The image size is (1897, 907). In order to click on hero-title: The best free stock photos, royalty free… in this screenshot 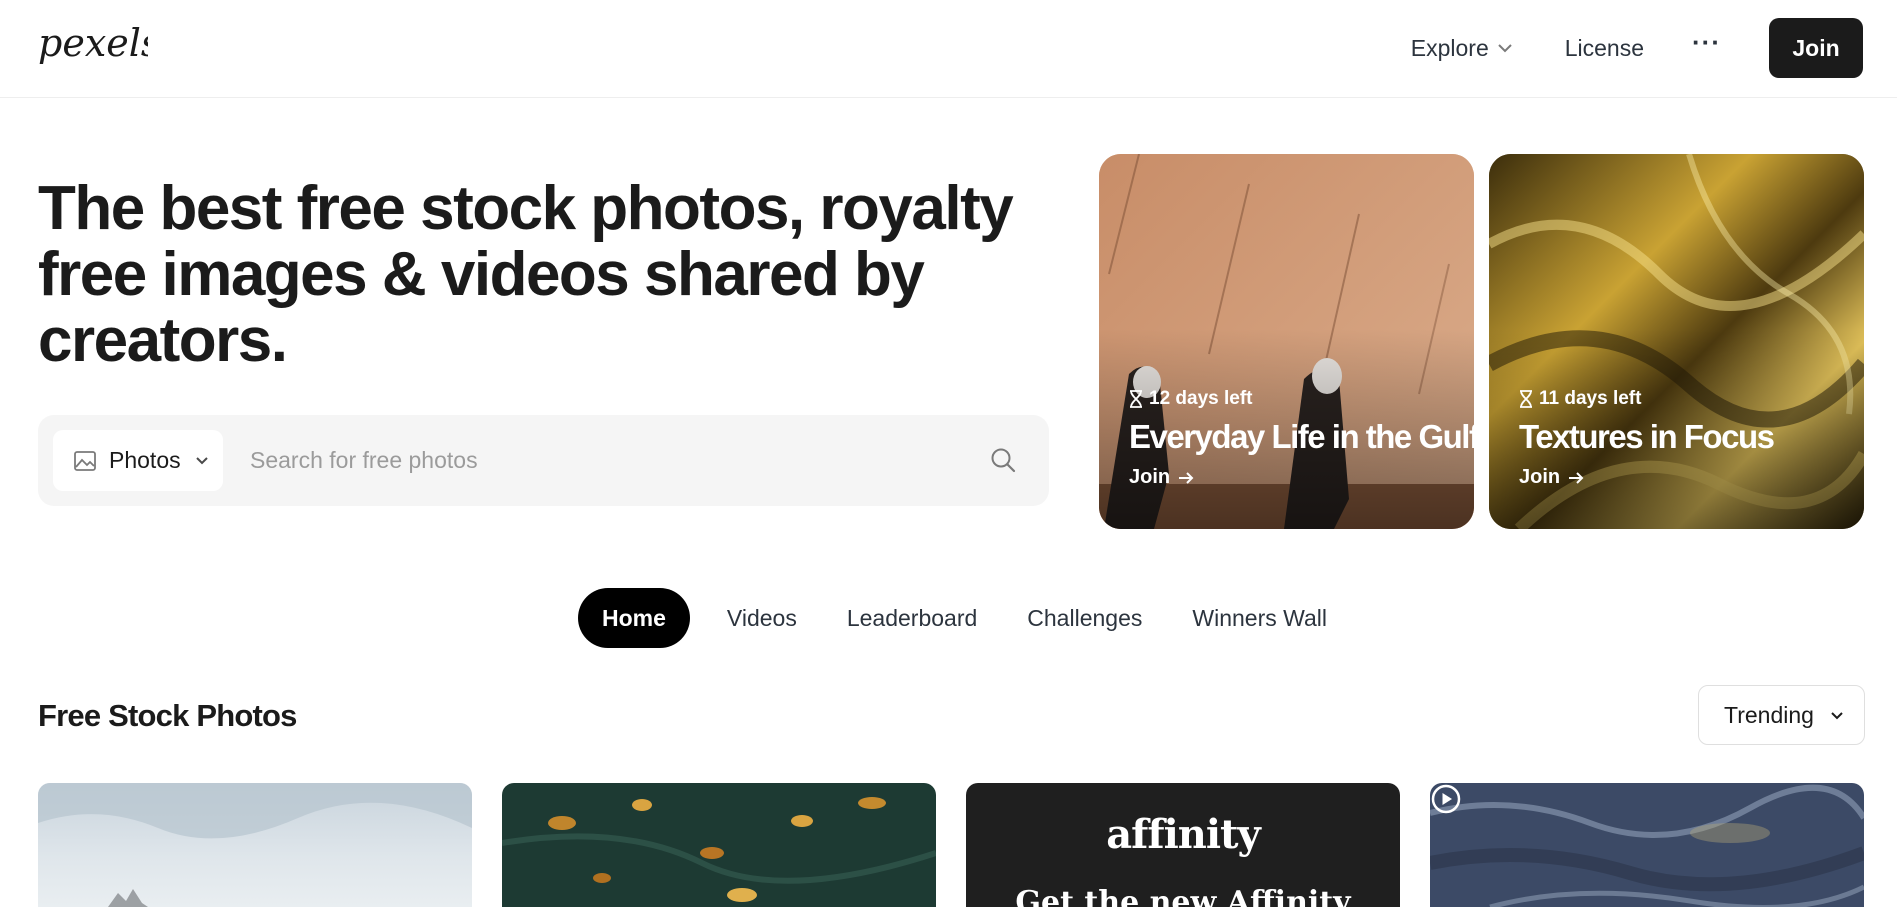, I will do `click(526, 274)`.